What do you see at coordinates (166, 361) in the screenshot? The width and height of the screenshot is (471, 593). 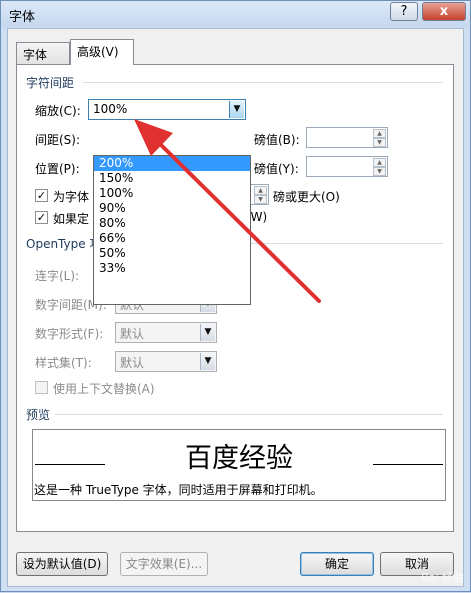 I see `style-sets-combo: 默认 ▼` at bounding box center [166, 361].